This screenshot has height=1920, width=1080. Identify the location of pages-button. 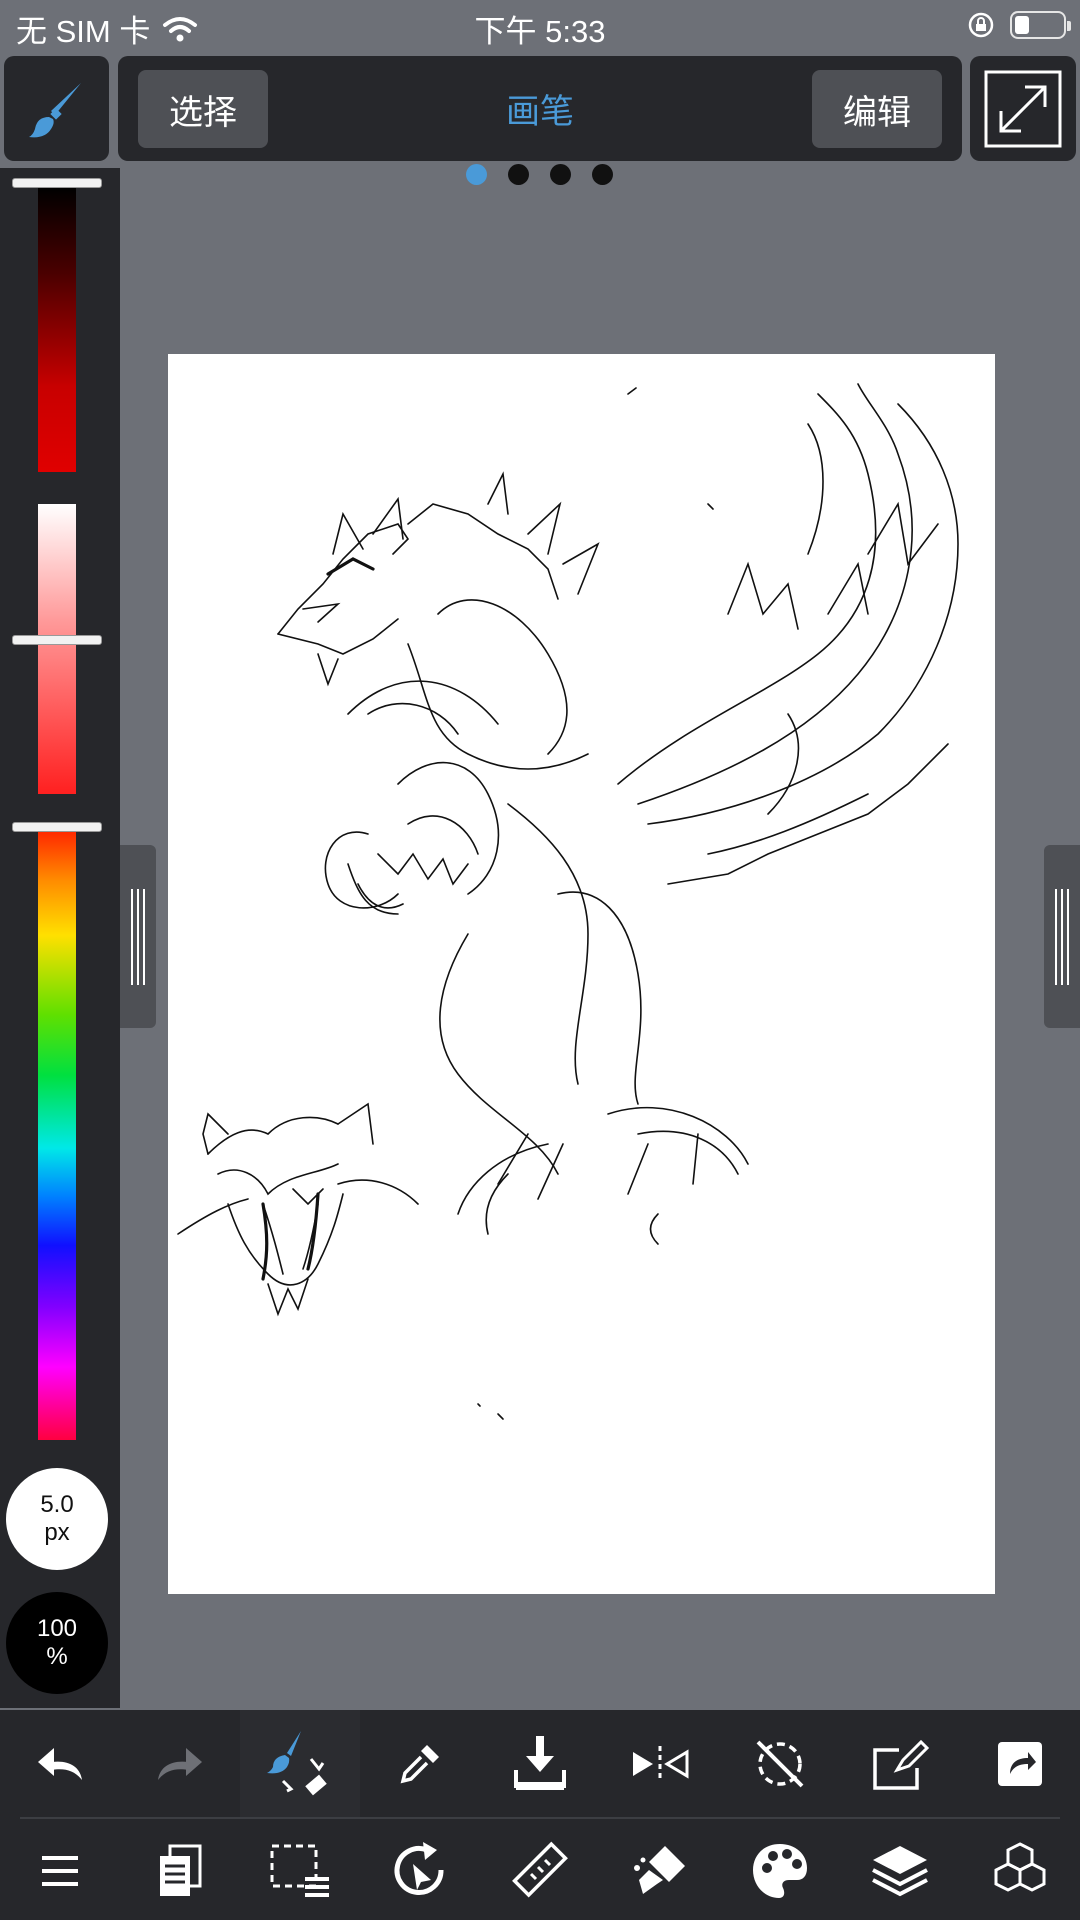
(180, 1871).